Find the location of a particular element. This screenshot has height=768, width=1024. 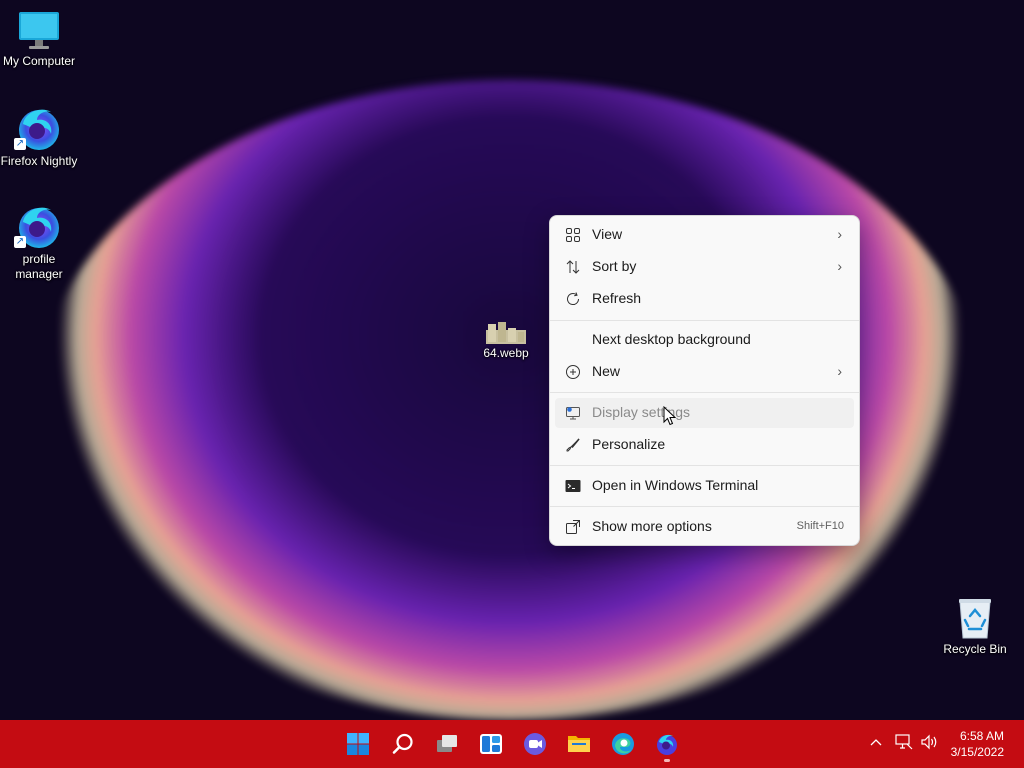

edge-button is located at coordinates (623, 744).